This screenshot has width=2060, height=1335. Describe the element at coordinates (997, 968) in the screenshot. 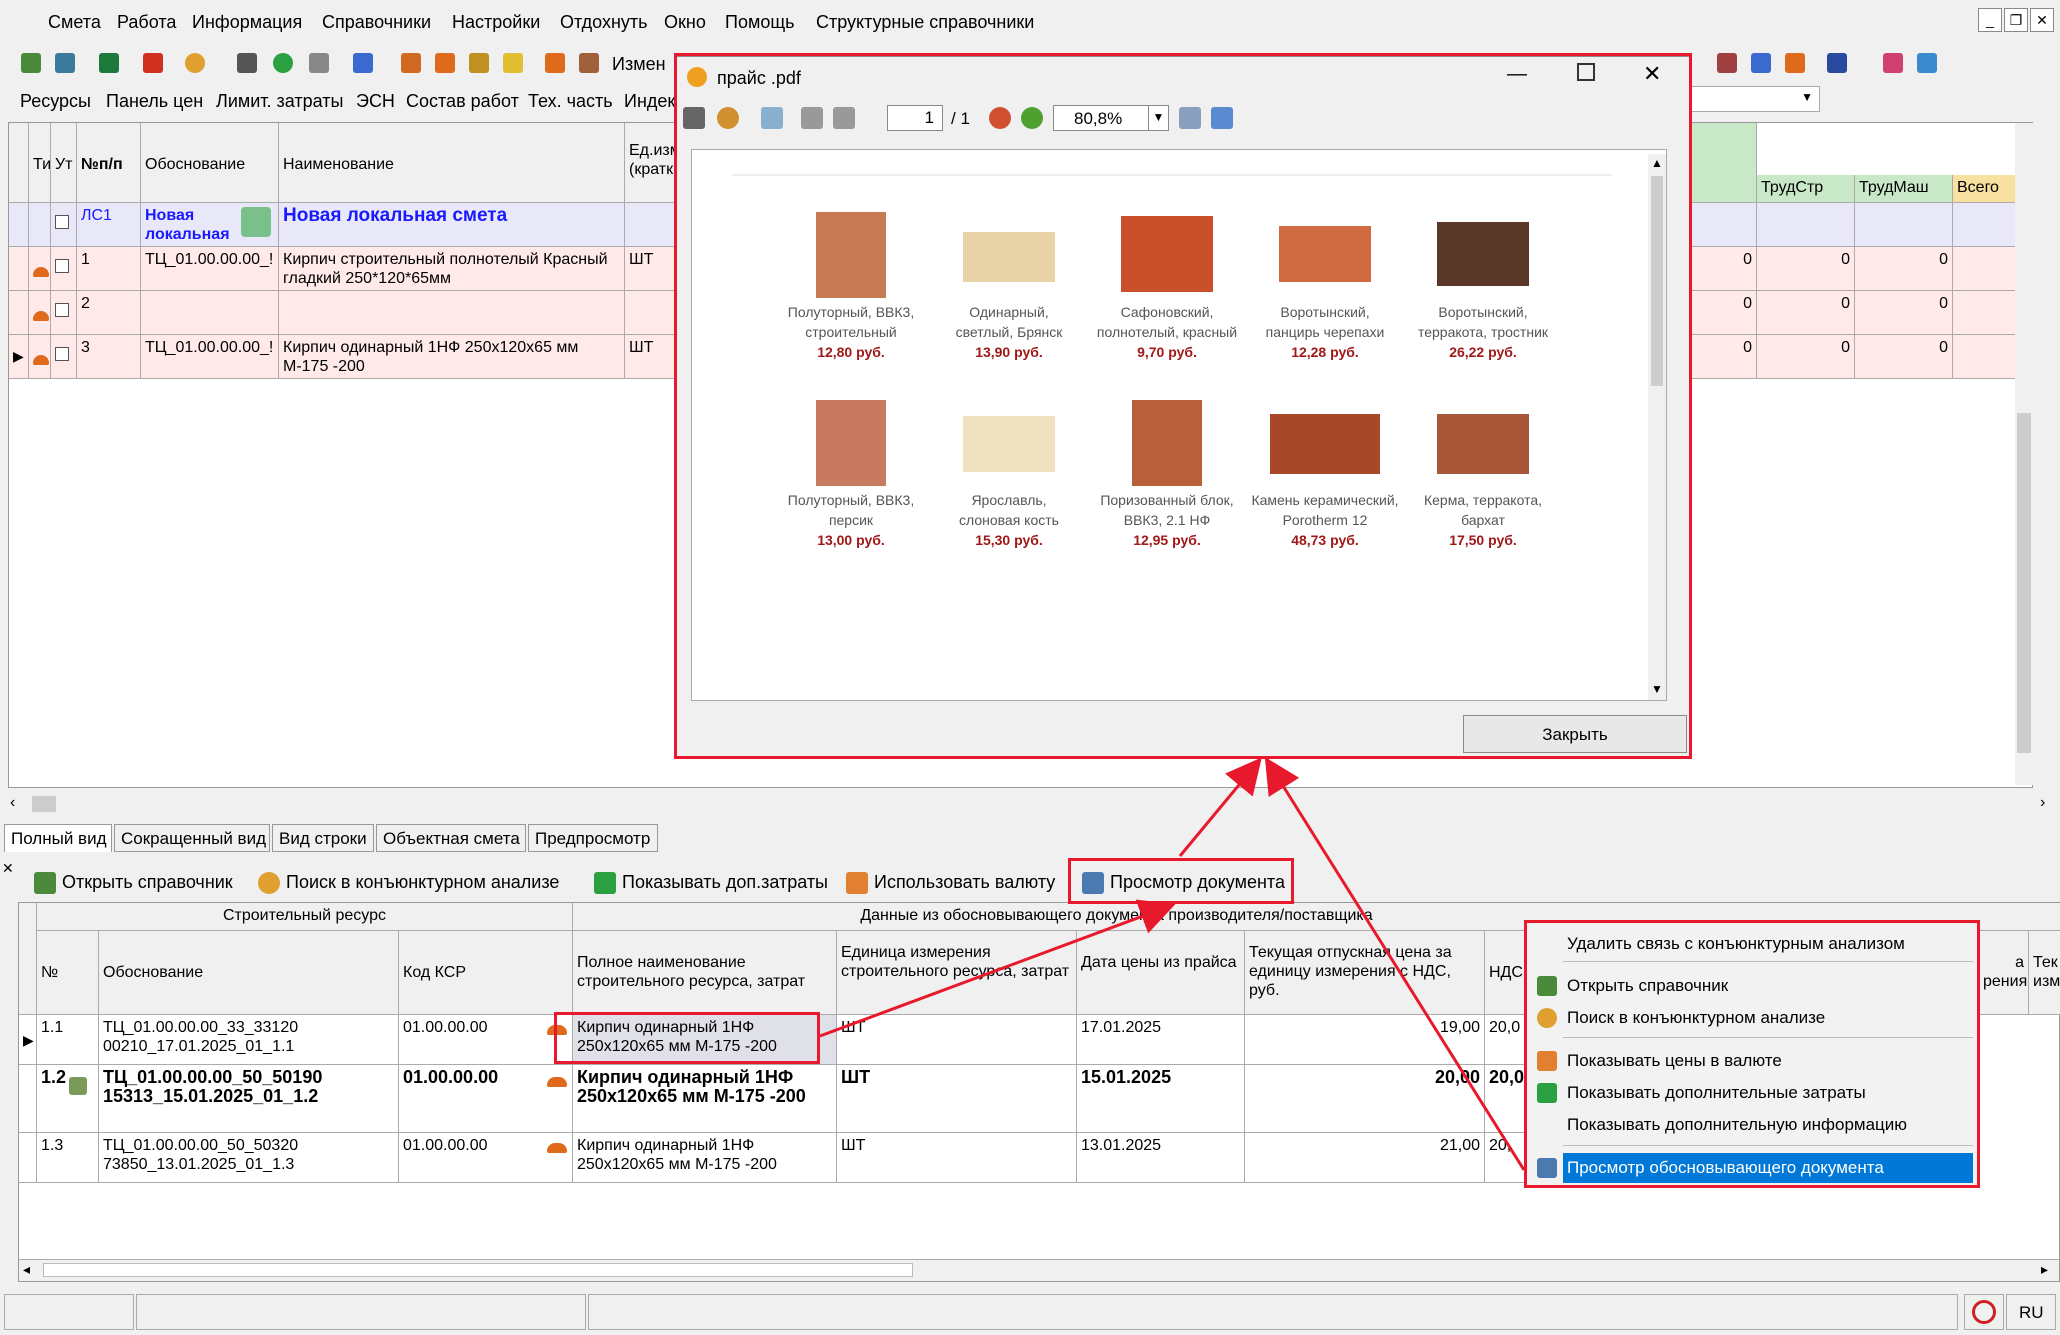

I see `arrow-cell-to-button` at that location.